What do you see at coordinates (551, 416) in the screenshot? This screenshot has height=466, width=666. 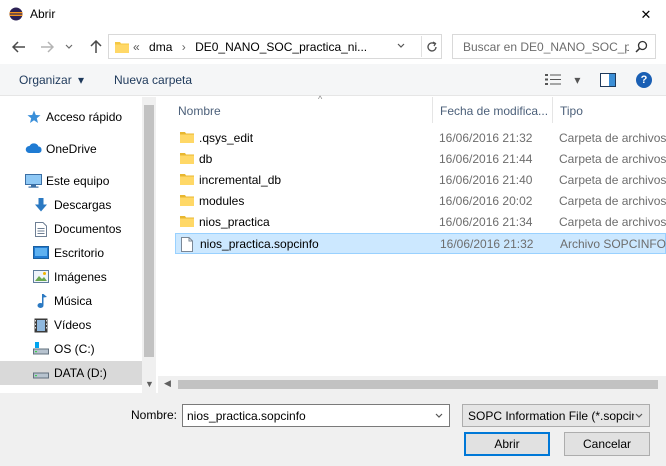 I see `file-type-filter-value: SOPC Information File (*.sopcin` at bounding box center [551, 416].